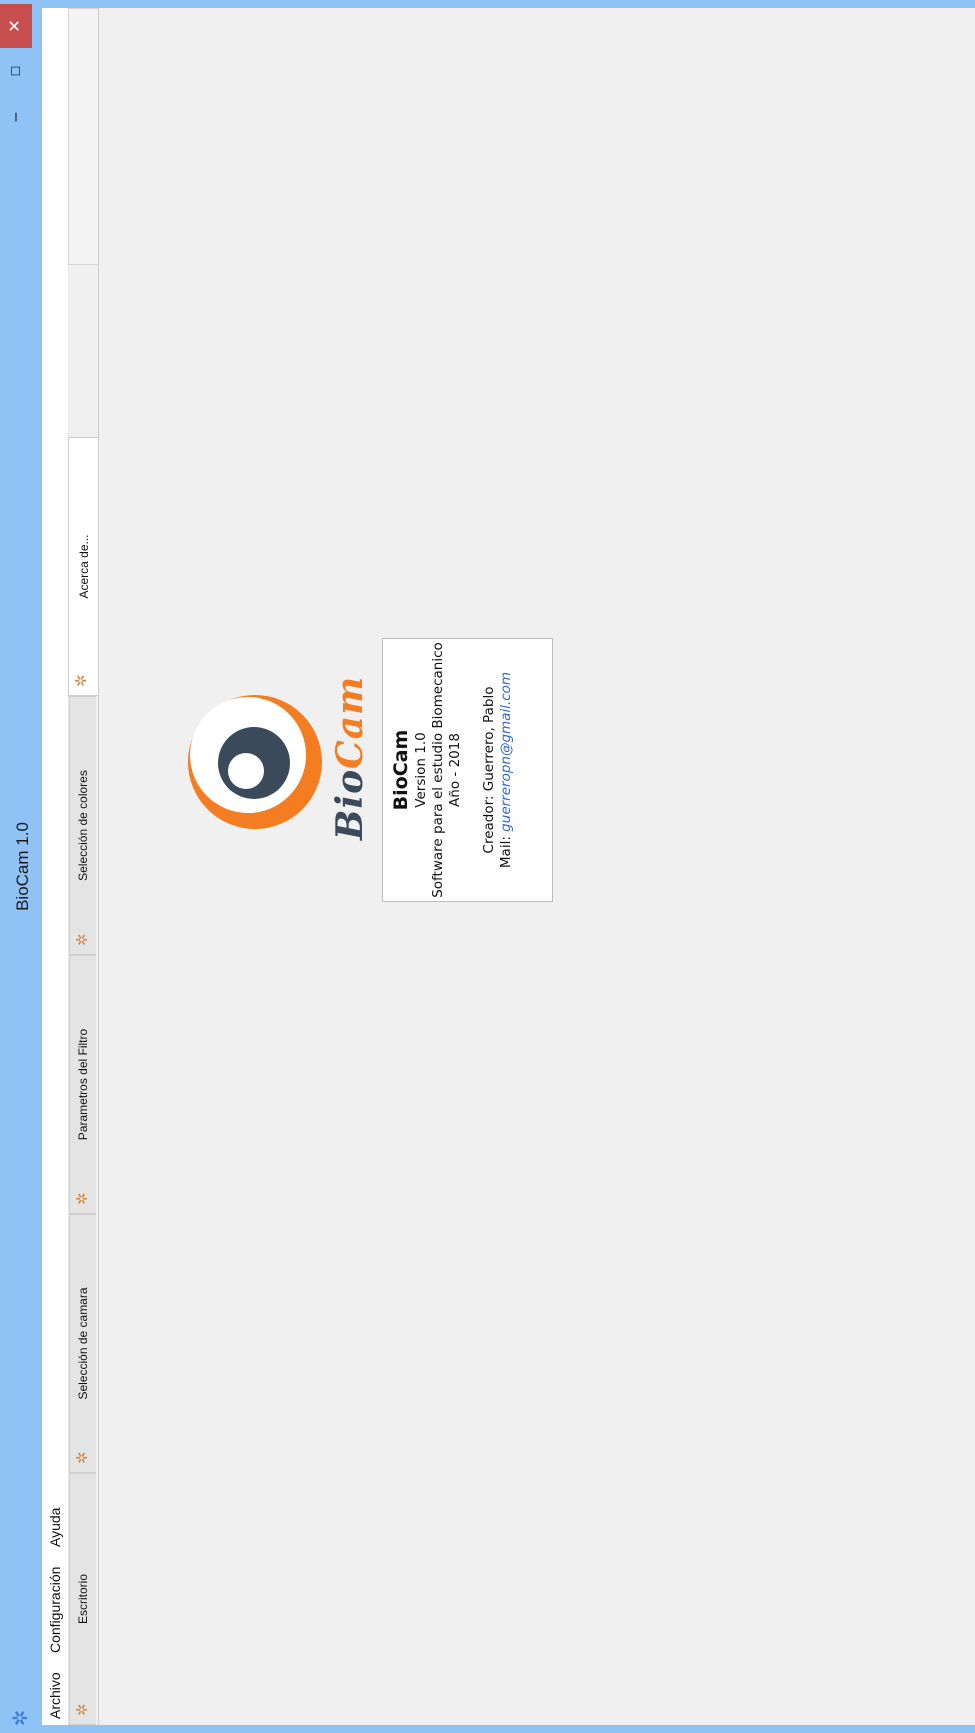 The height and width of the screenshot is (1733, 975). Describe the element at coordinates (55, 1695) in the screenshot. I see `menu-archivo: Archivo` at that location.